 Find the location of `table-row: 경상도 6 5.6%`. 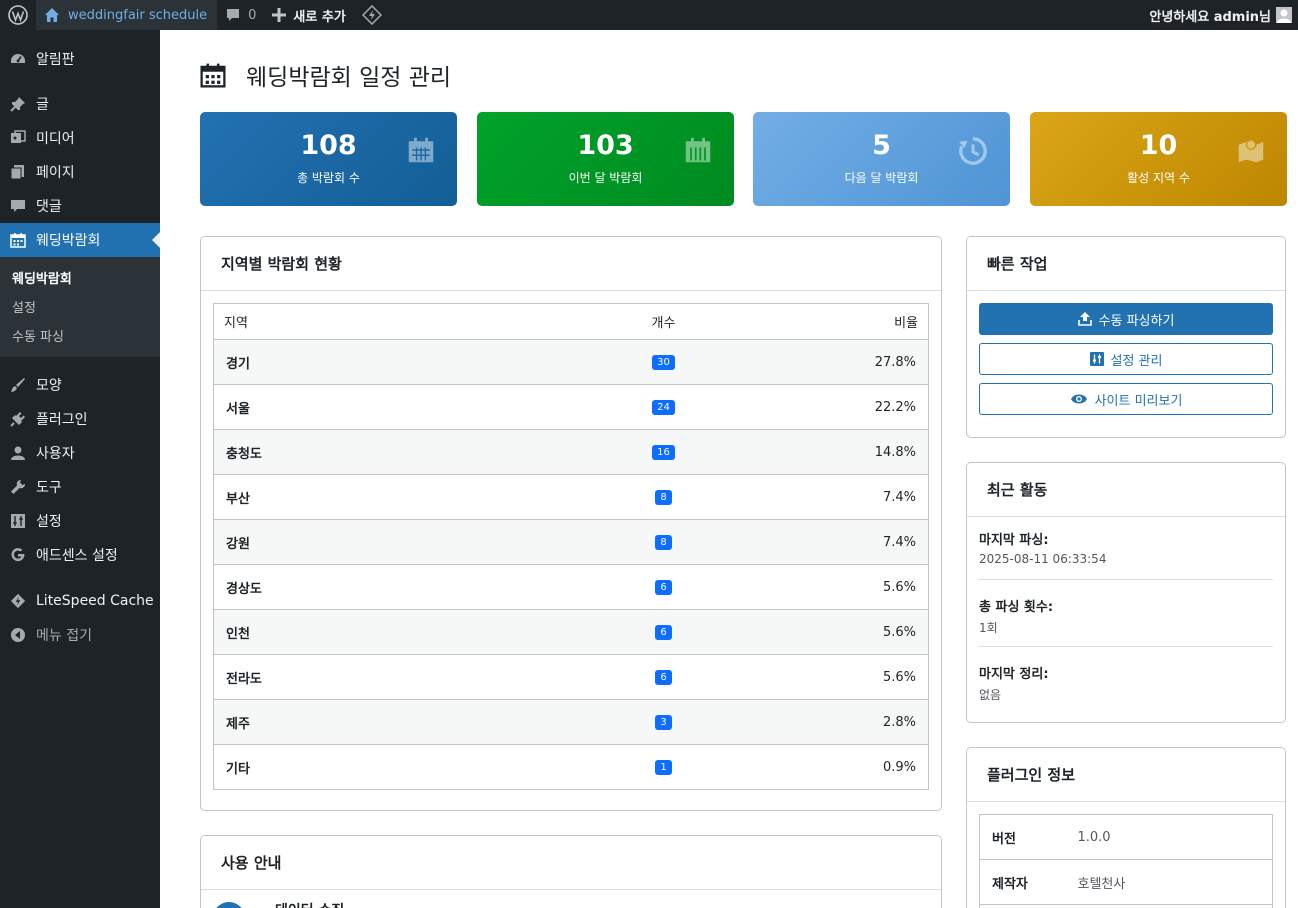

table-row: 경상도 6 5.6% is located at coordinates (571, 587).